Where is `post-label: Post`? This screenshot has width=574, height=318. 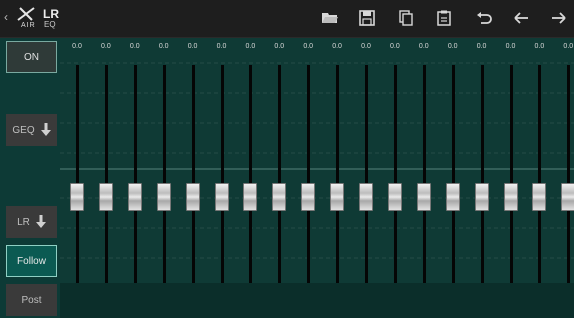
post-label: Post is located at coordinates (31, 300).